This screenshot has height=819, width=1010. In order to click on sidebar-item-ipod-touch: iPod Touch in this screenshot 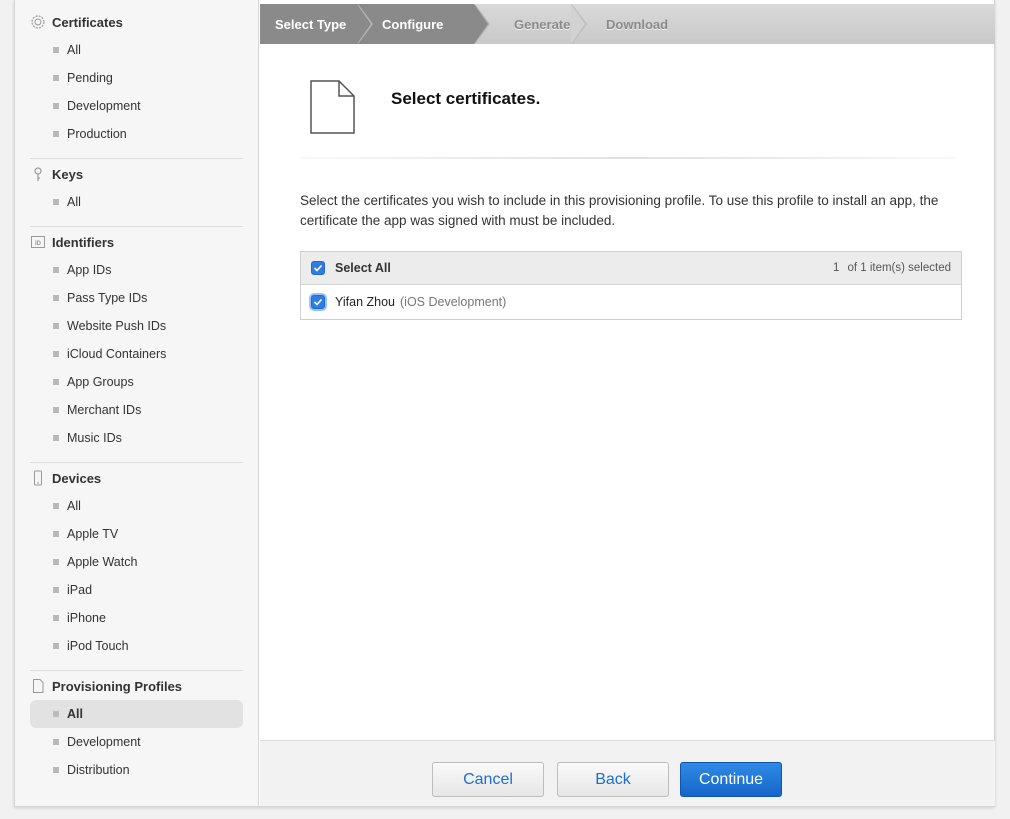, I will do `click(136, 646)`.